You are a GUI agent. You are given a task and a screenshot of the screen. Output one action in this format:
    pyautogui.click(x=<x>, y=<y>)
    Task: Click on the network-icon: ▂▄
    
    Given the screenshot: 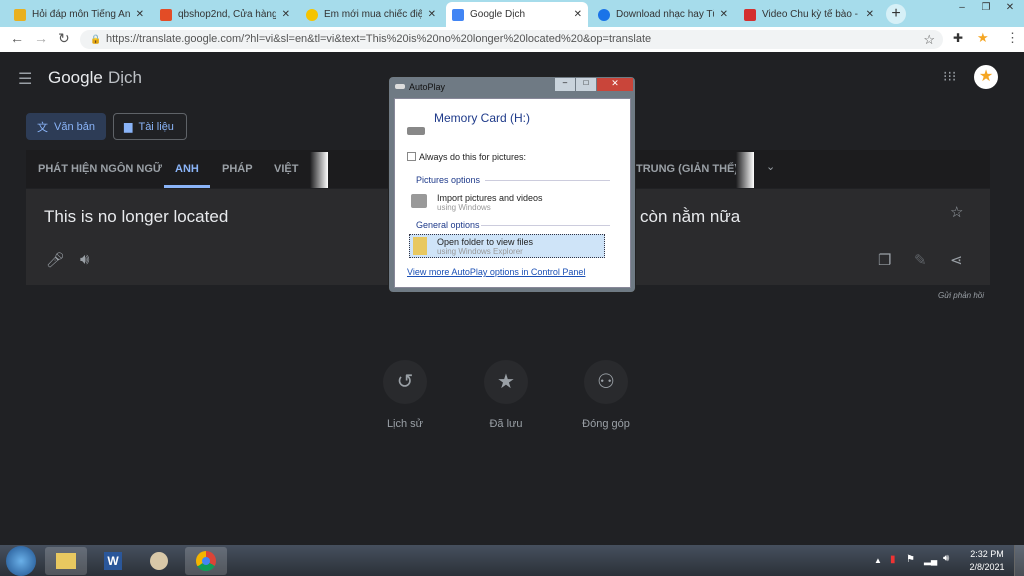 What is the action you would take?
    pyautogui.click(x=930, y=560)
    